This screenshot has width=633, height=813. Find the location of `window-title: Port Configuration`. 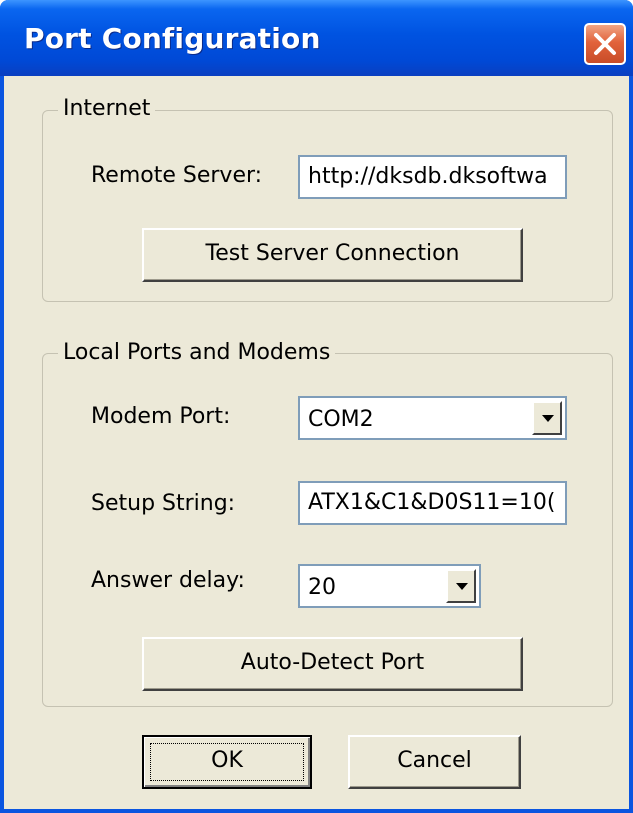

window-title: Port Configuration is located at coordinates (172, 38).